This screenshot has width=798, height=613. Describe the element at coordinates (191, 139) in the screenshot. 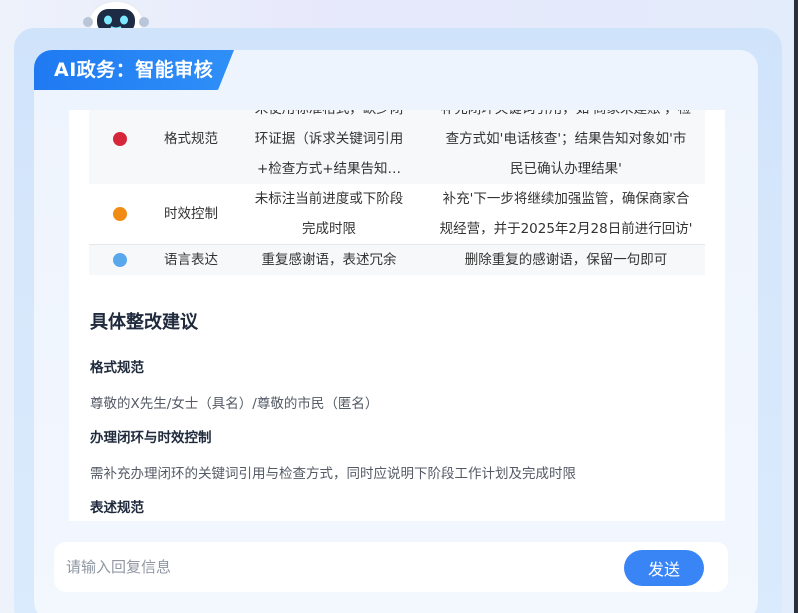

I see `issue-type: 格式规范` at that location.